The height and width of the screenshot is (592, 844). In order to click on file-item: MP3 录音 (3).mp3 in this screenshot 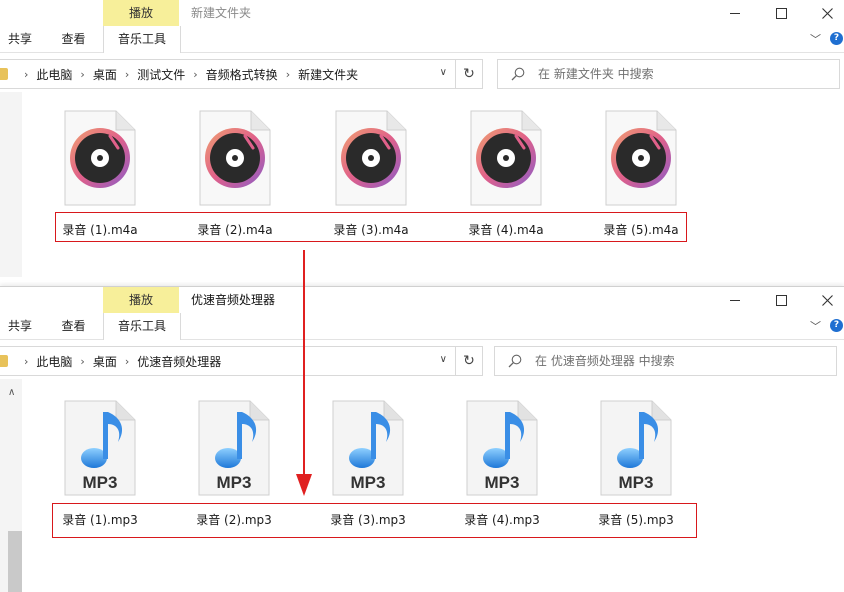, I will do `click(368, 464)`.